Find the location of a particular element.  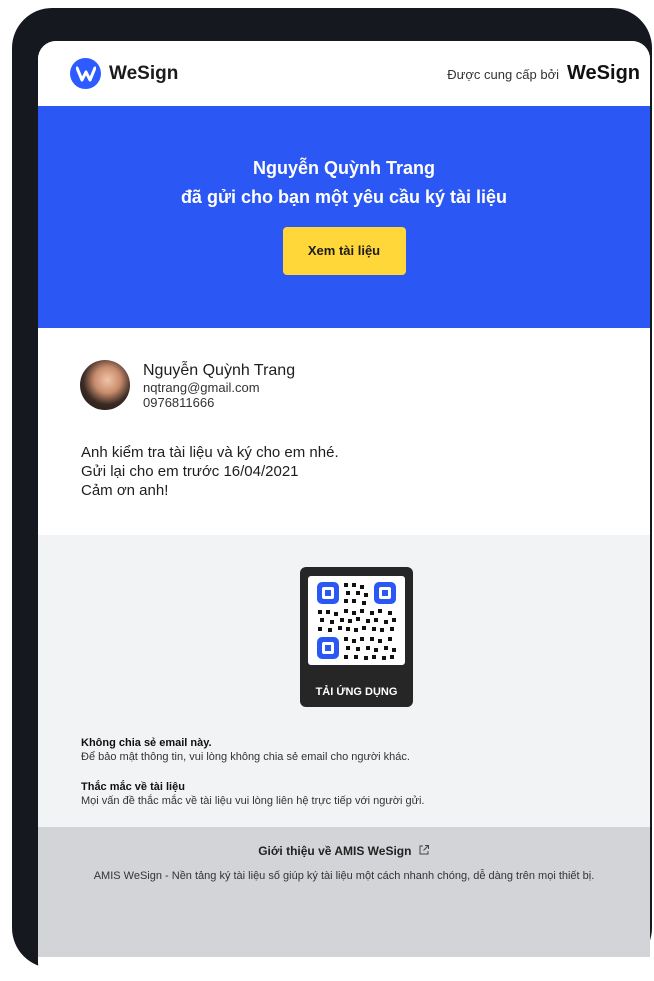

brand: WeSign is located at coordinates (124, 73).